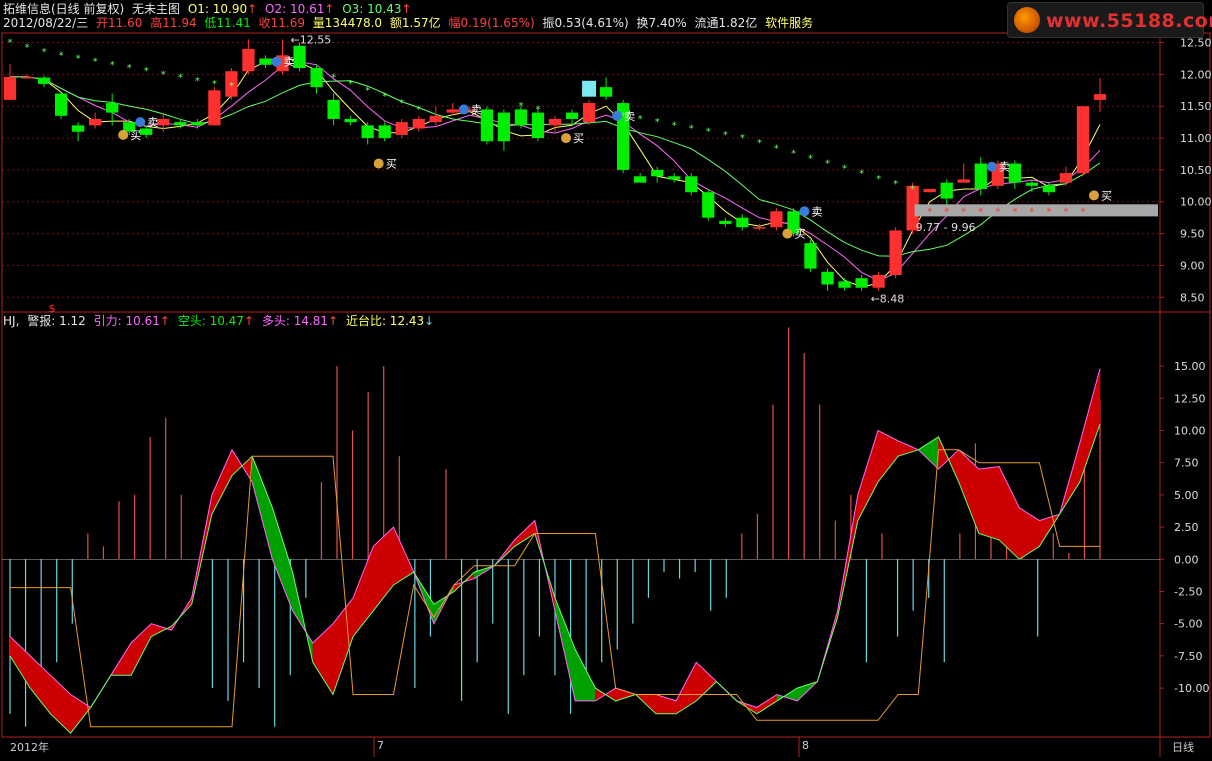  What do you see at coordinates (1183, 747) in the screenshot?
I see `period-label: 日线` at bounding box center [1183, 747].